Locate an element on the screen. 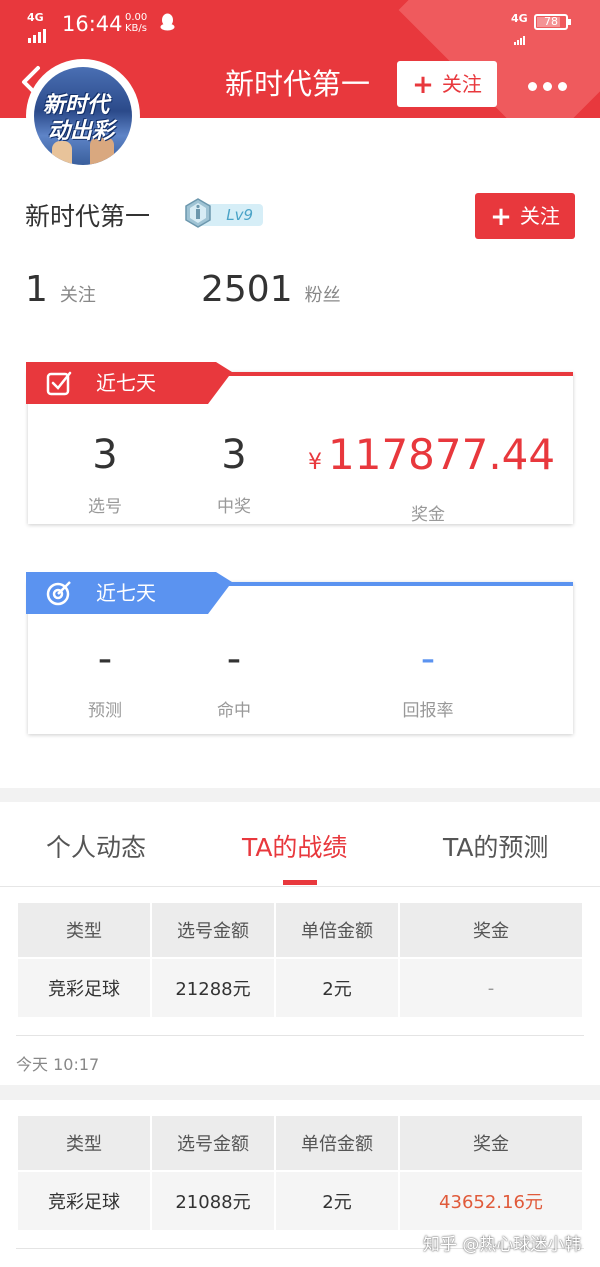  predict-stat: - 预测 is located at coordinates (105, 677).